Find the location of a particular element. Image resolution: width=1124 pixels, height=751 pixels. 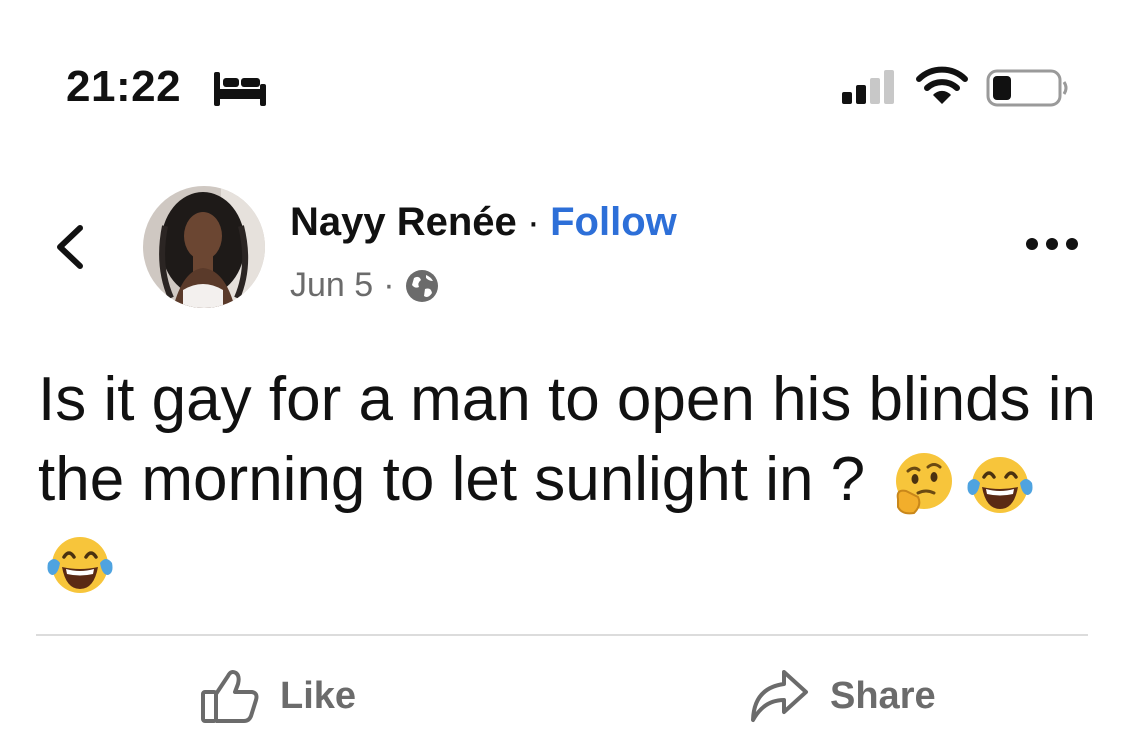

share-arrow-icon is located at coordinates (779, 696).